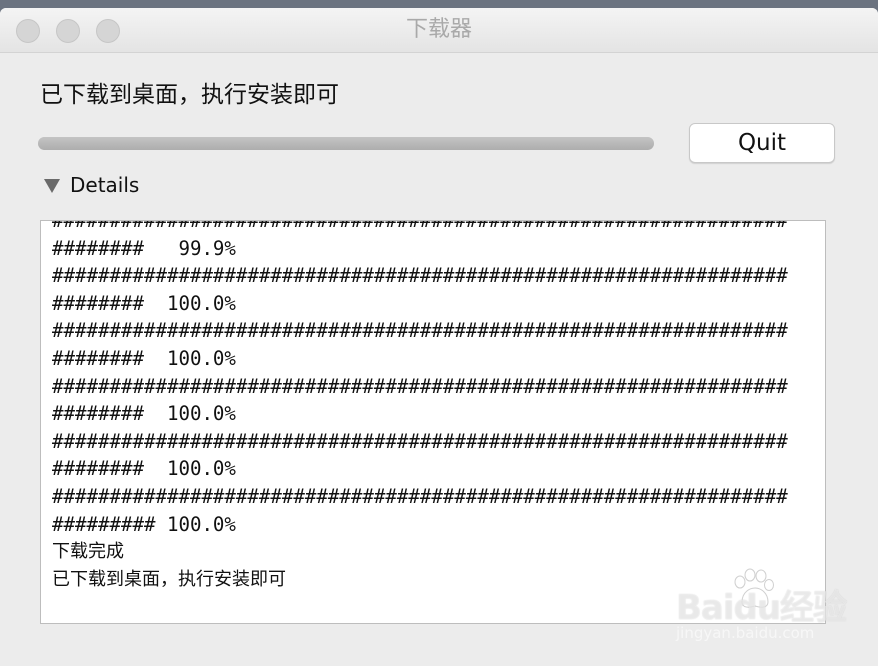 This screenshot has height=666, width=878. I want to click on details-disclosure: Details, so click(91, 185).